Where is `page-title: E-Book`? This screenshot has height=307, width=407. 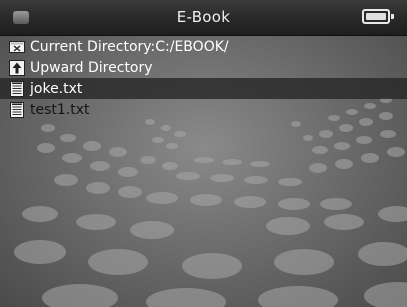 page-title: E-Book is located at coordinates (203, 17).